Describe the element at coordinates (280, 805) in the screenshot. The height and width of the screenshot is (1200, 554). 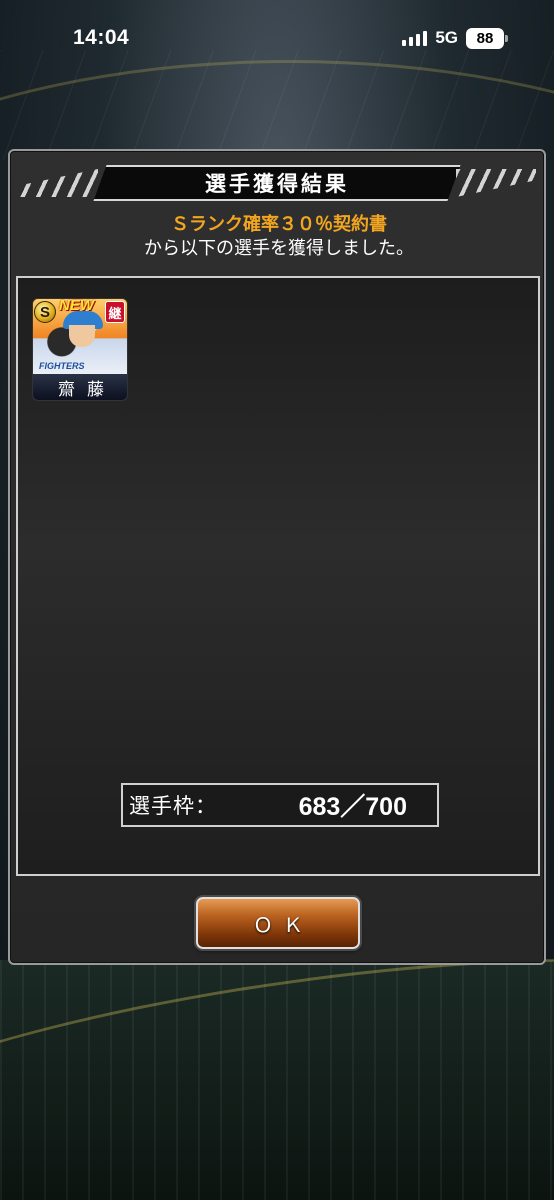
I see `player-capacity: 選手枠： 683／700` at that location.